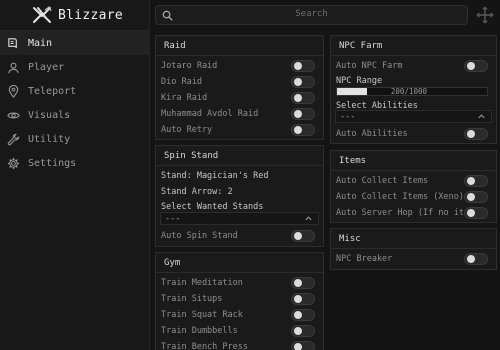 This screenshot has width=500, height=350. What do you see at coordinates (202, 315) in the screenshot?
I see `toggle-label: Train Squat Rack` at bounding box center [202, 315].